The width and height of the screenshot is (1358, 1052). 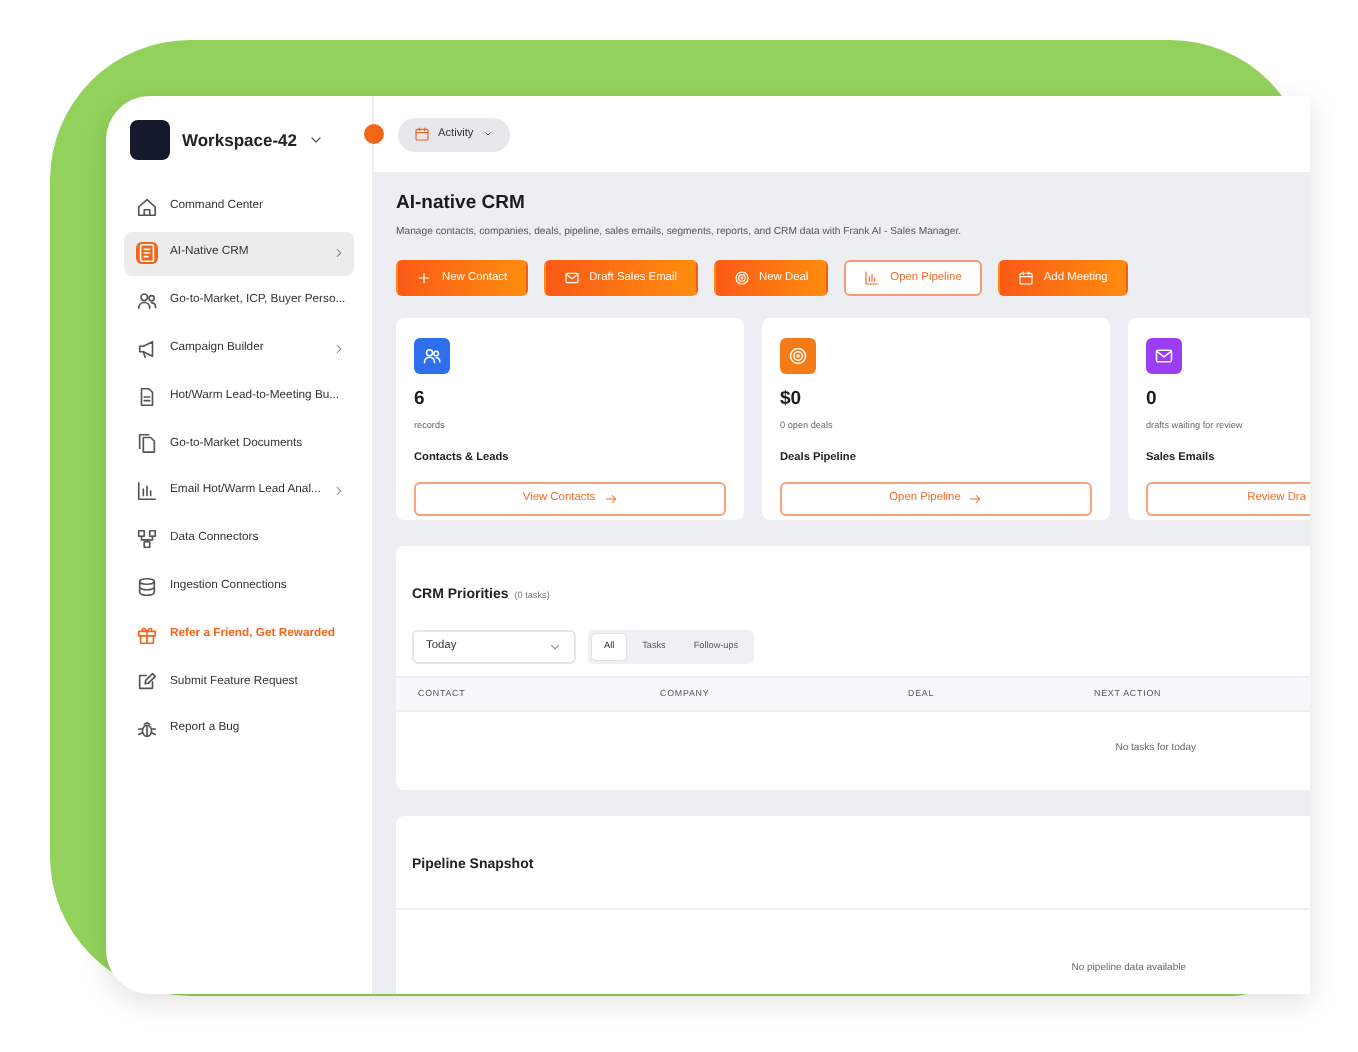 What do you see at coordinates (239, 140) in the screenshot?
I see `workspace-name: Workspace-42` at bounding box center [239, 140].